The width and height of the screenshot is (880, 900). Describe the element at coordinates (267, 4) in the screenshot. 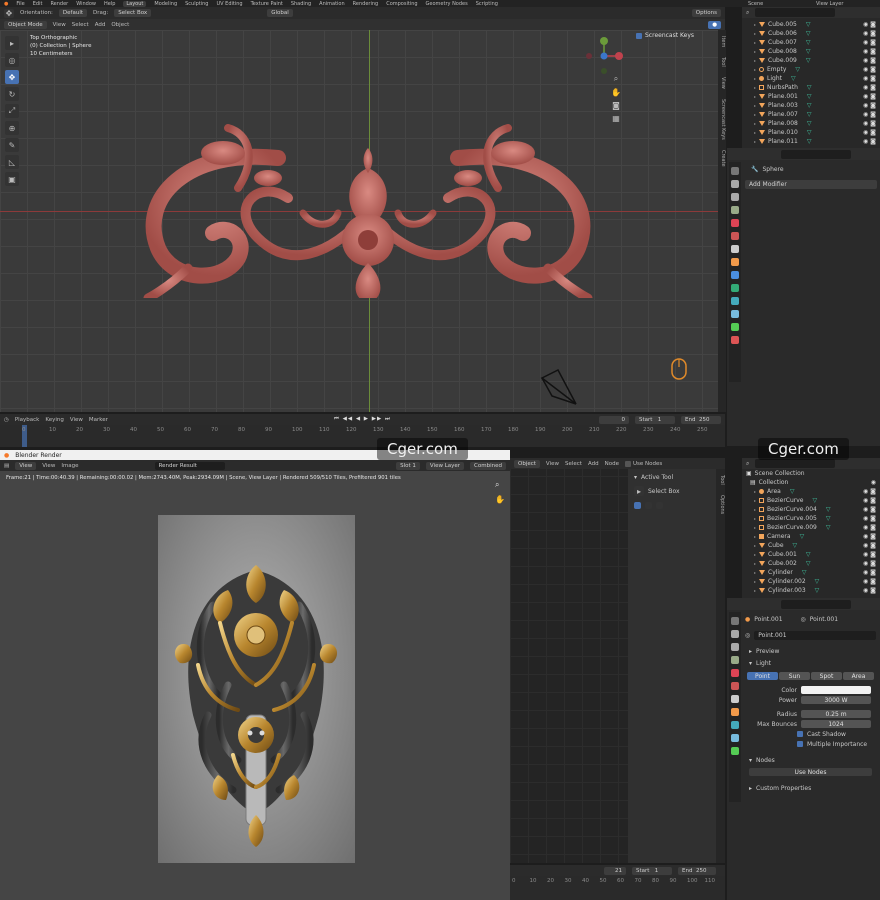

I see `tab-texture-paint: Texture Paint` at that location.